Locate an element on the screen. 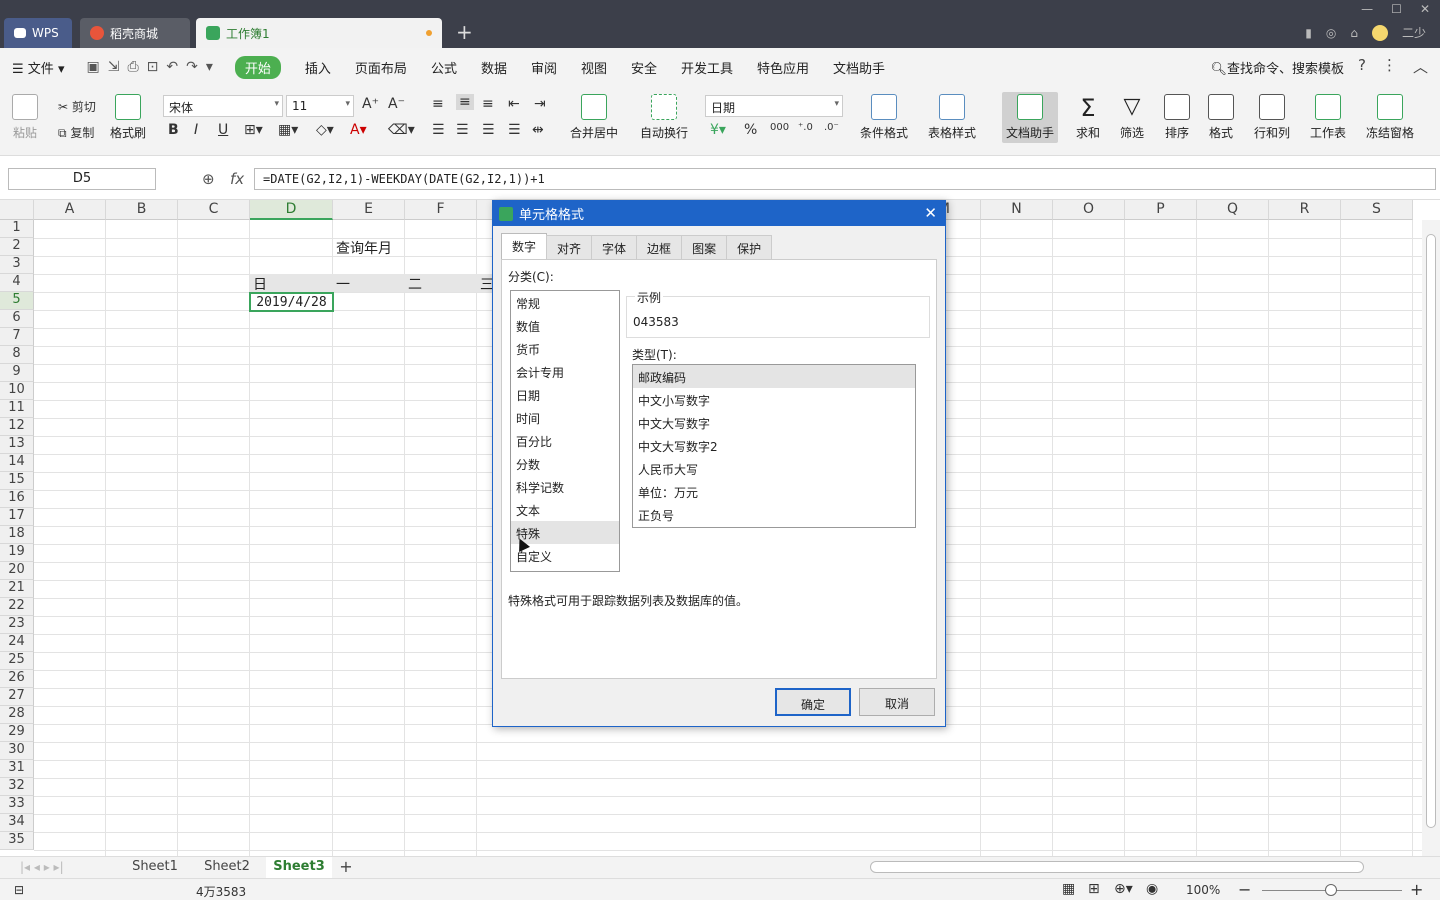 Image resolution: width=1440 pixels, height=900 pixels. format-button: 格式 is located at coordinates (1221, 117).